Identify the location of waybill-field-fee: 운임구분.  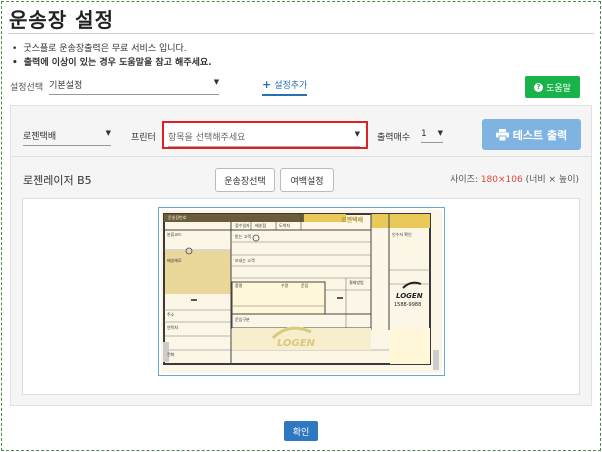
(242, 319).